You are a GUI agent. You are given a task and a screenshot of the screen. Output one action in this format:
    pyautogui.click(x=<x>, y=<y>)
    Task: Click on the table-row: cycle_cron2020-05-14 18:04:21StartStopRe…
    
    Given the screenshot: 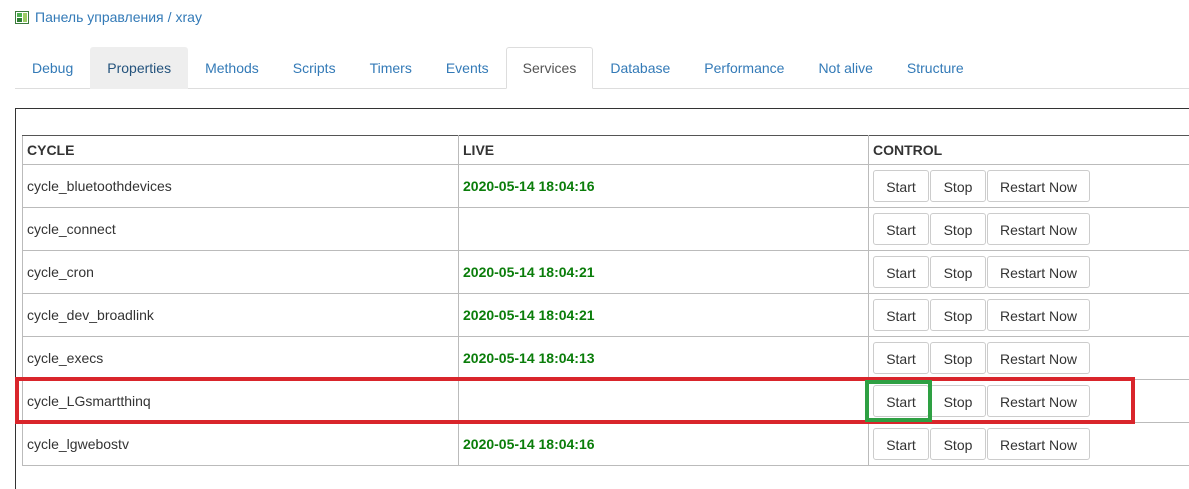 What is the action you would take?
    pyautogui.click(x=606, y=272)
    